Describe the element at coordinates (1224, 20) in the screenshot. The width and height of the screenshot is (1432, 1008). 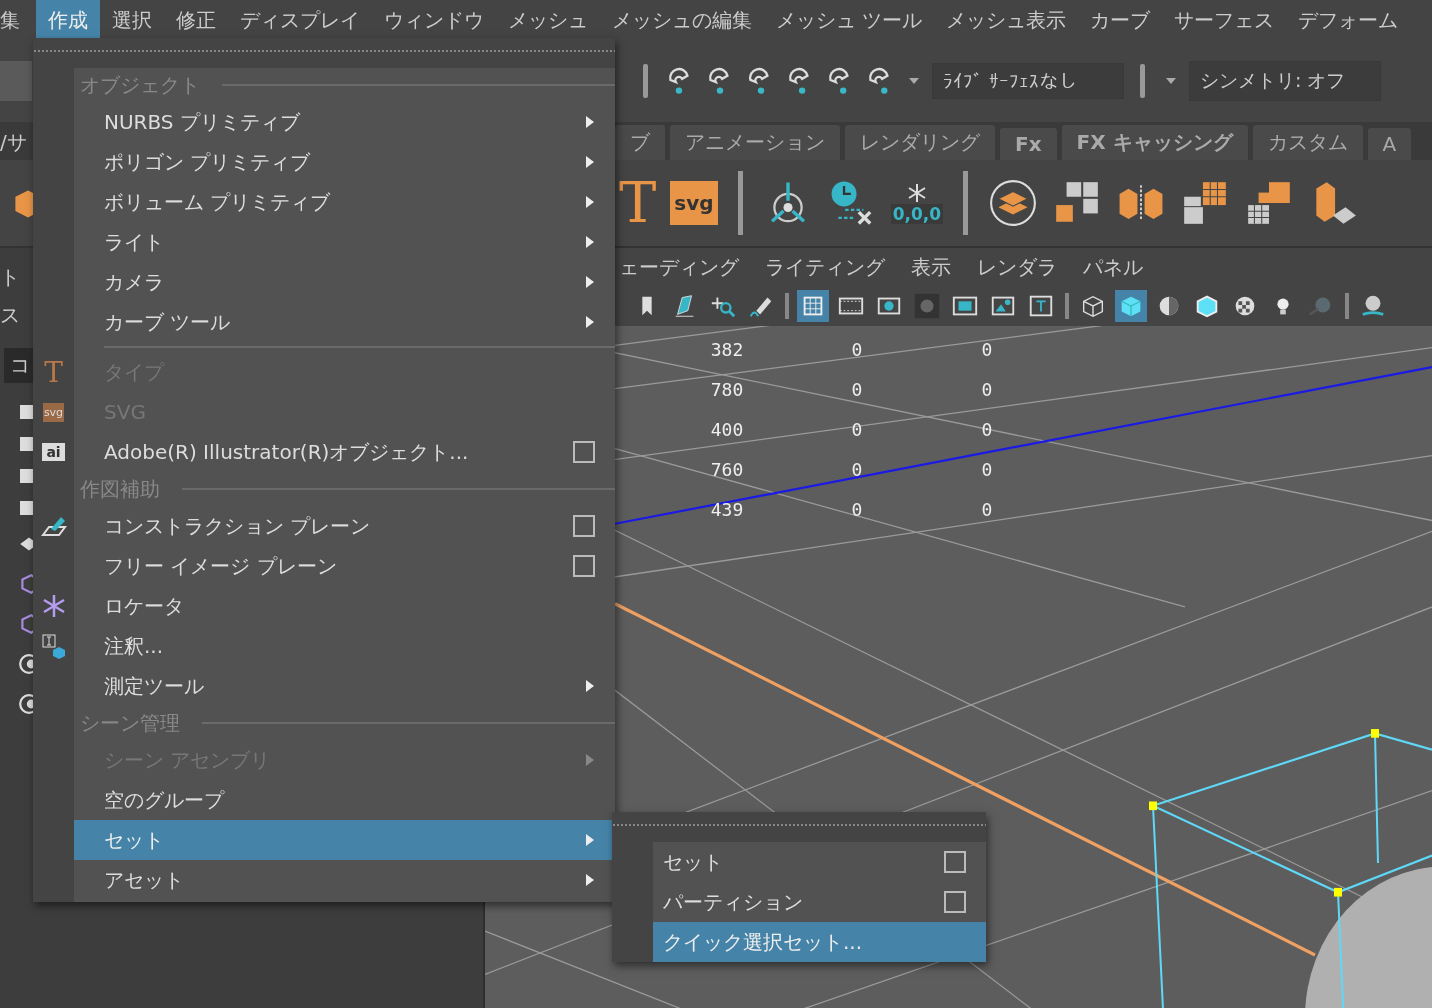
I see `menu-bar-item: サーフェス` at that location.